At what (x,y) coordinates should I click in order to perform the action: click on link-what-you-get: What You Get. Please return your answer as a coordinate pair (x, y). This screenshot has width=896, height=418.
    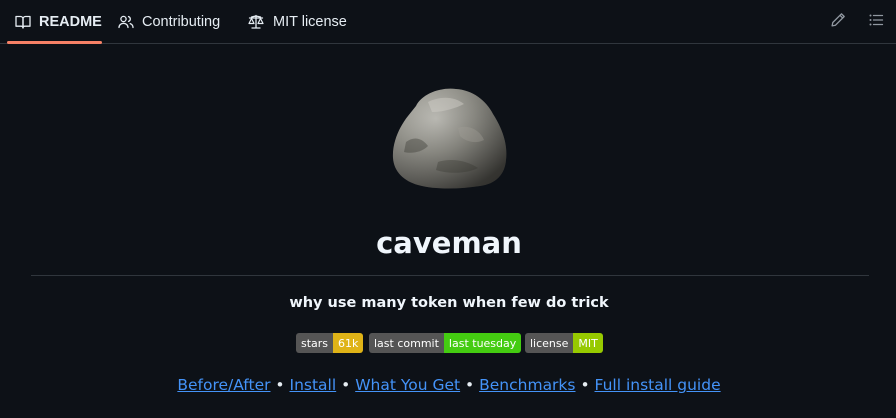
    Looking at the image, I should click on (407, 385).